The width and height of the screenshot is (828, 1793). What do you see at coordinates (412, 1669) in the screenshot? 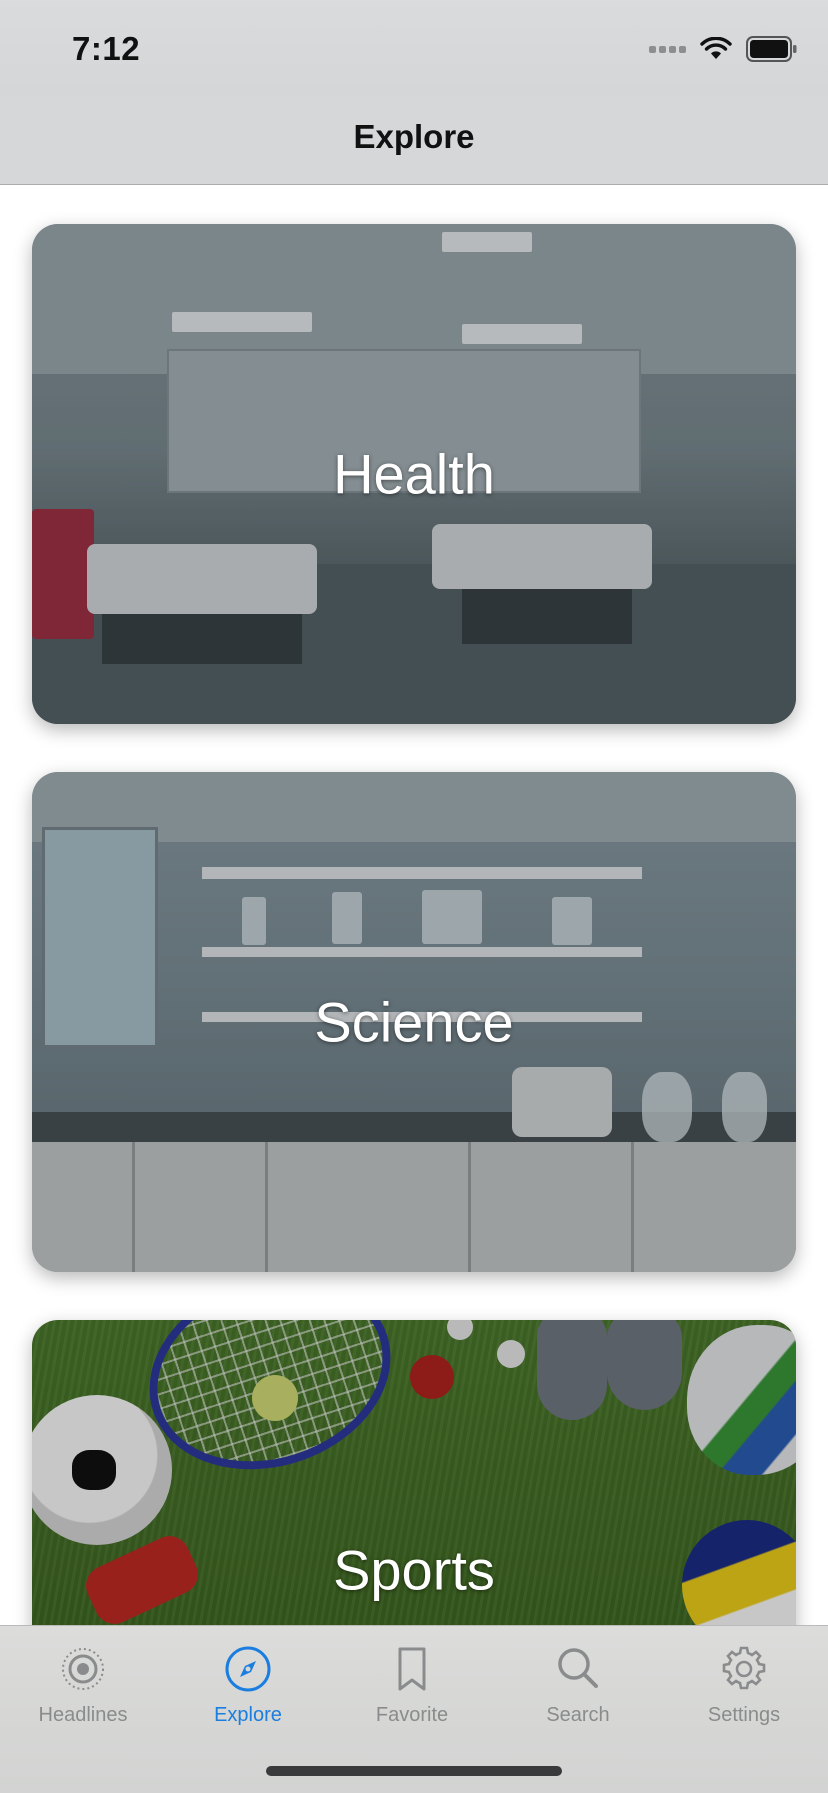
I see `bookmark-icon` at bounding box center [412, 1669].